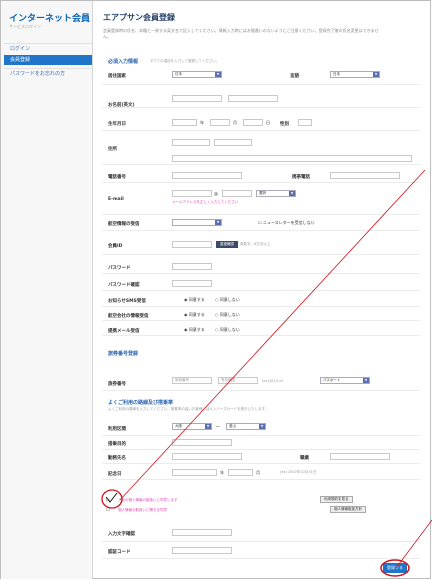  I want to click on birth-day-input, so click(253, 122).